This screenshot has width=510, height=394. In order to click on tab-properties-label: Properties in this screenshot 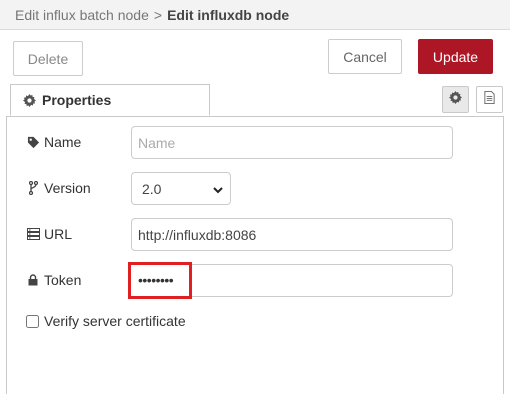, I will do `click(77, 100)`.